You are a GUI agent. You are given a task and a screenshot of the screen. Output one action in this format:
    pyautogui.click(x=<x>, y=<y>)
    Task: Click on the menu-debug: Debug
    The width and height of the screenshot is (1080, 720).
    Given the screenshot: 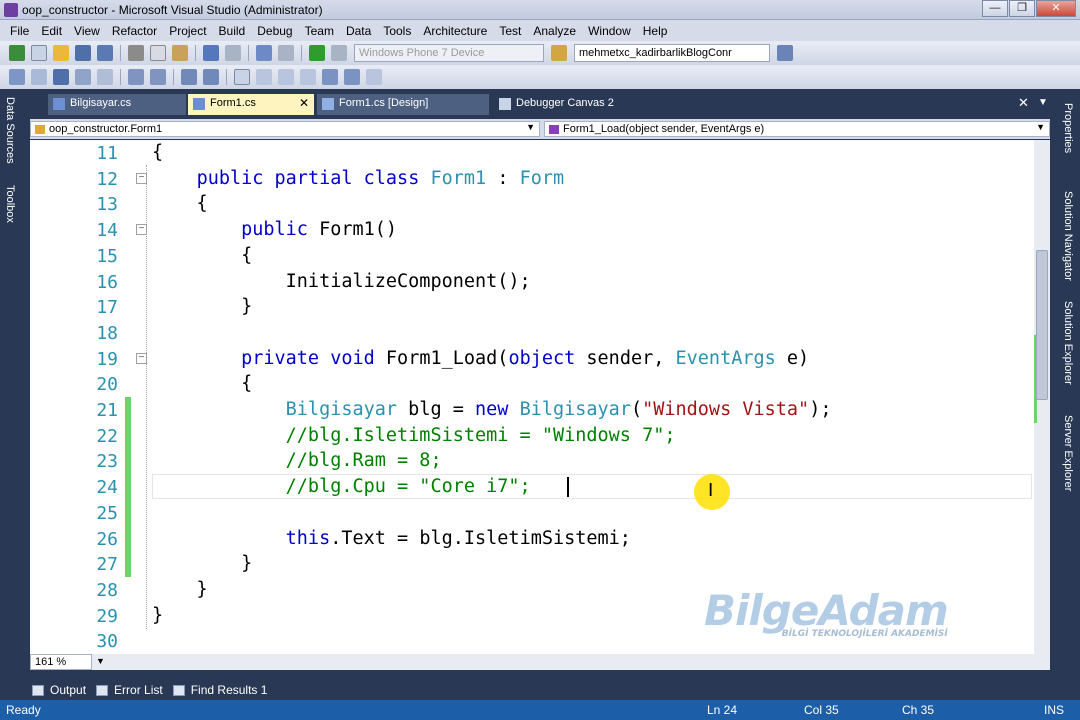 What is the action you would take?
    pyautogui.click(x=274, y=31)
    